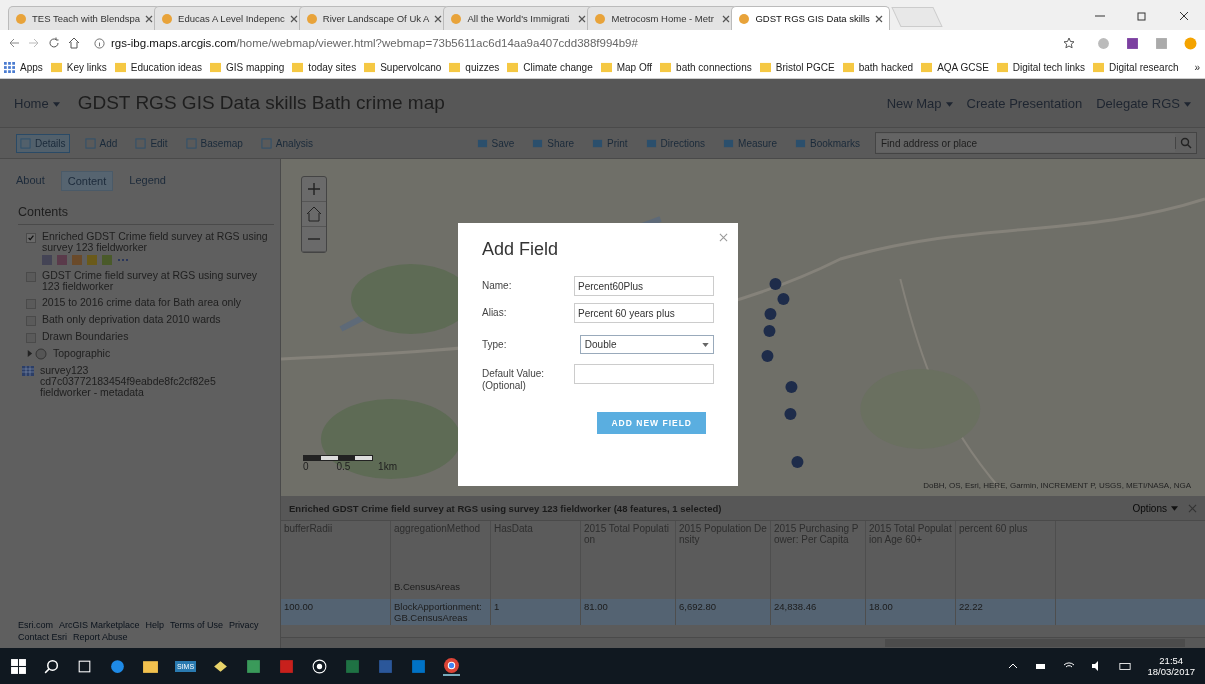 This screenshot has height=684, width=1205. I want to click on windows-start-icon, so click(18, 666).